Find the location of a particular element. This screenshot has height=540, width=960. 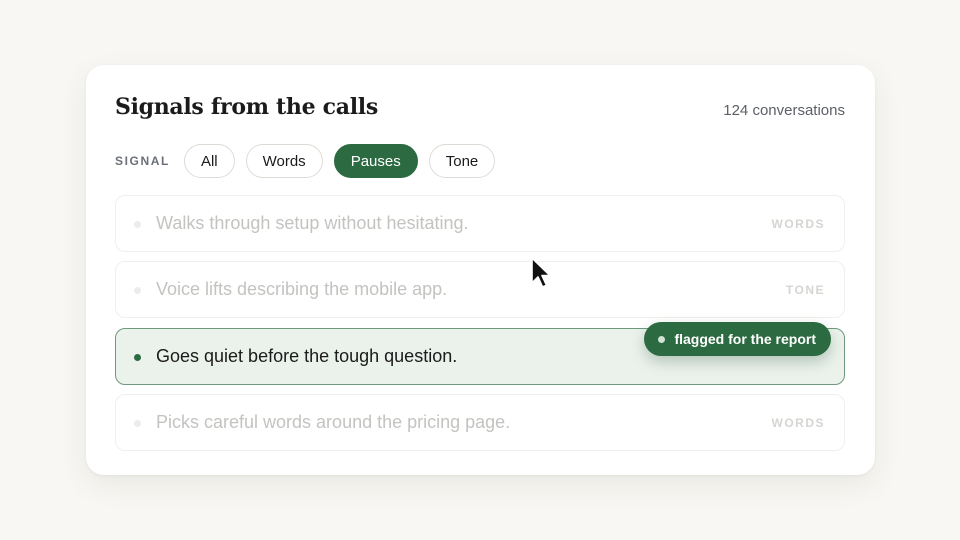

filter-chip-tone: Tone is located at coordinates (462, 161).